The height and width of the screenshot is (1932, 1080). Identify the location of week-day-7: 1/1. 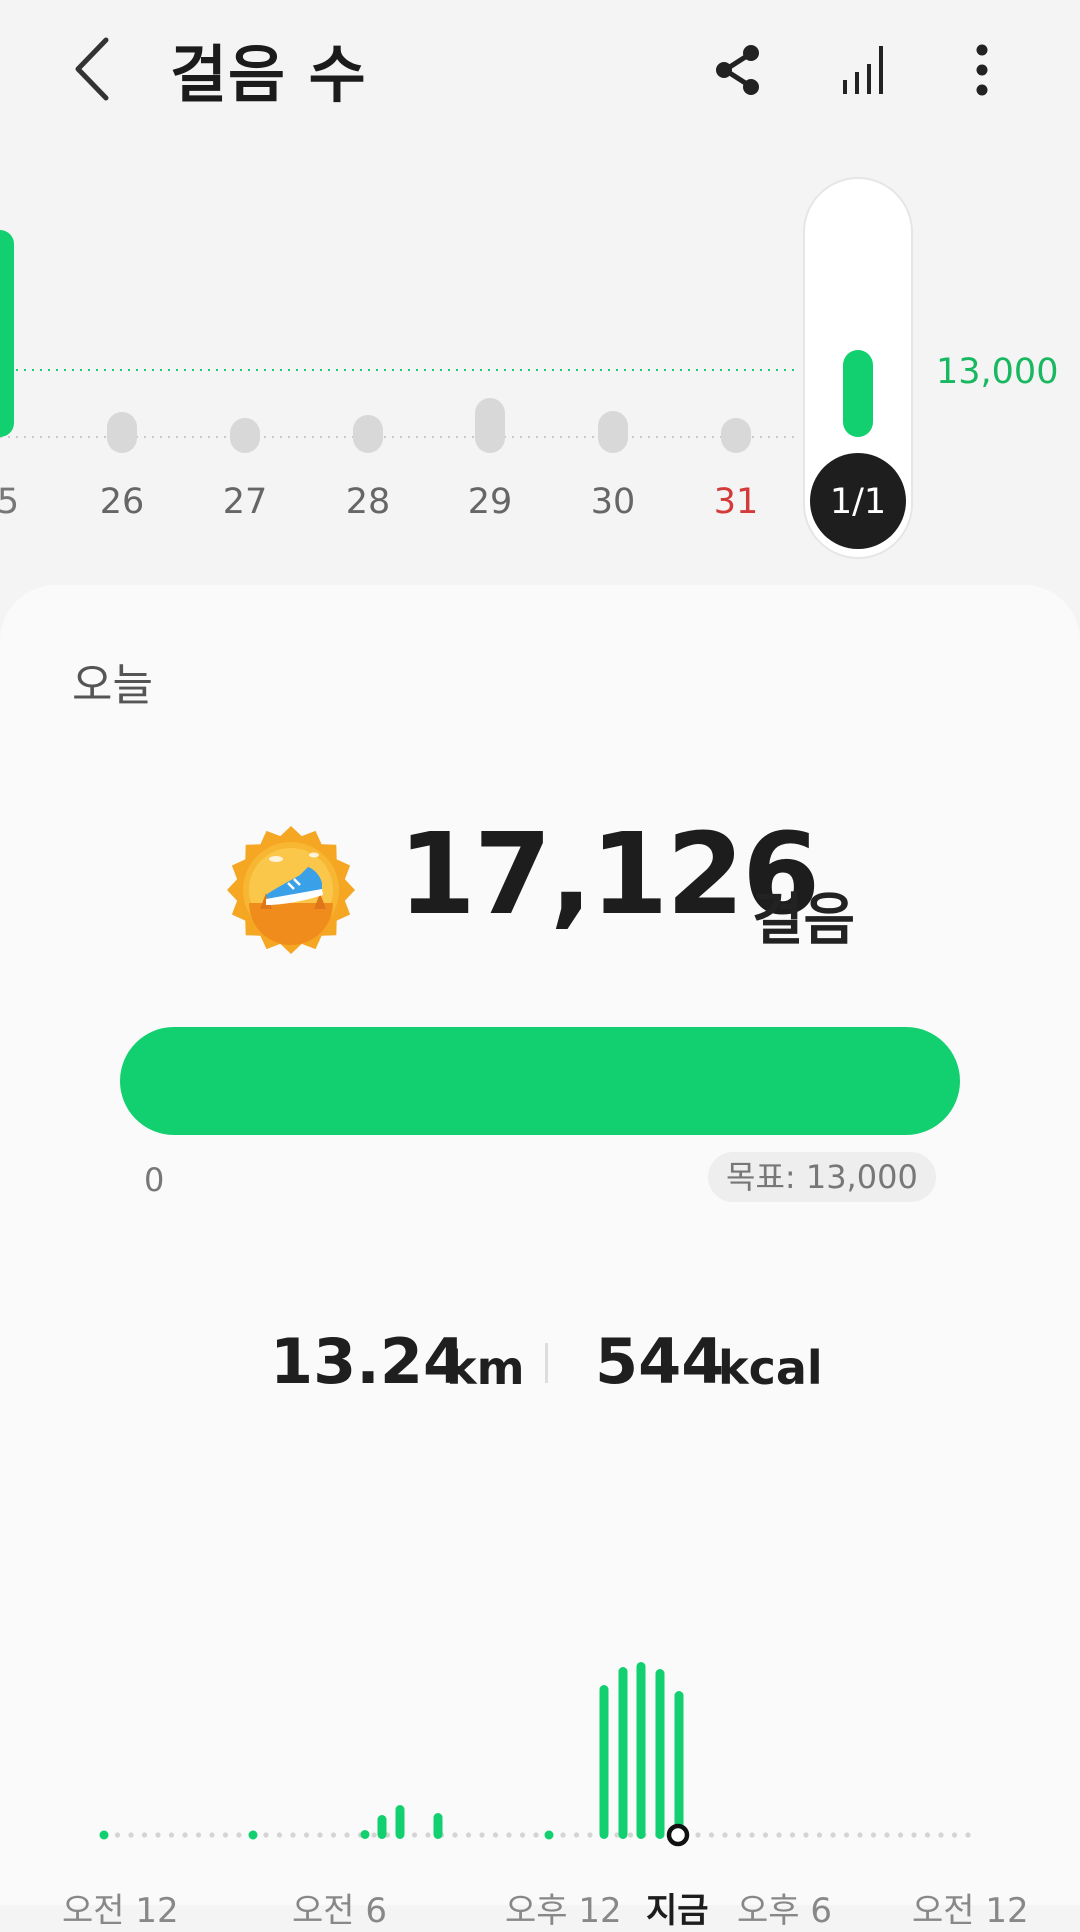
(858, 368).